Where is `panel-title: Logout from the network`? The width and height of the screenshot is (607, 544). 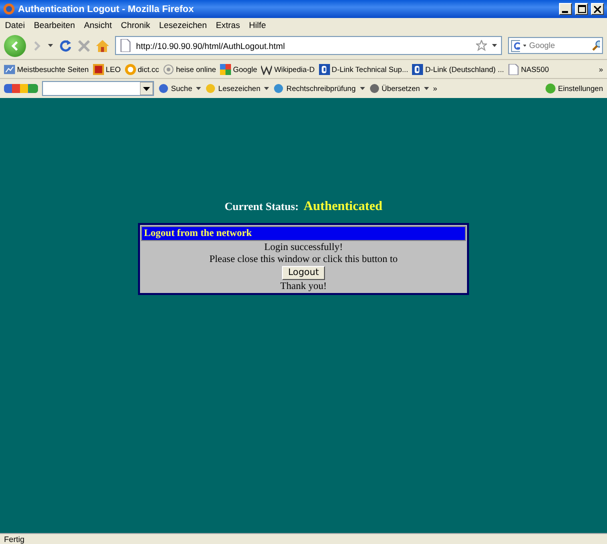 panel-title: Logout from the network is located at coordinates (303, 233).